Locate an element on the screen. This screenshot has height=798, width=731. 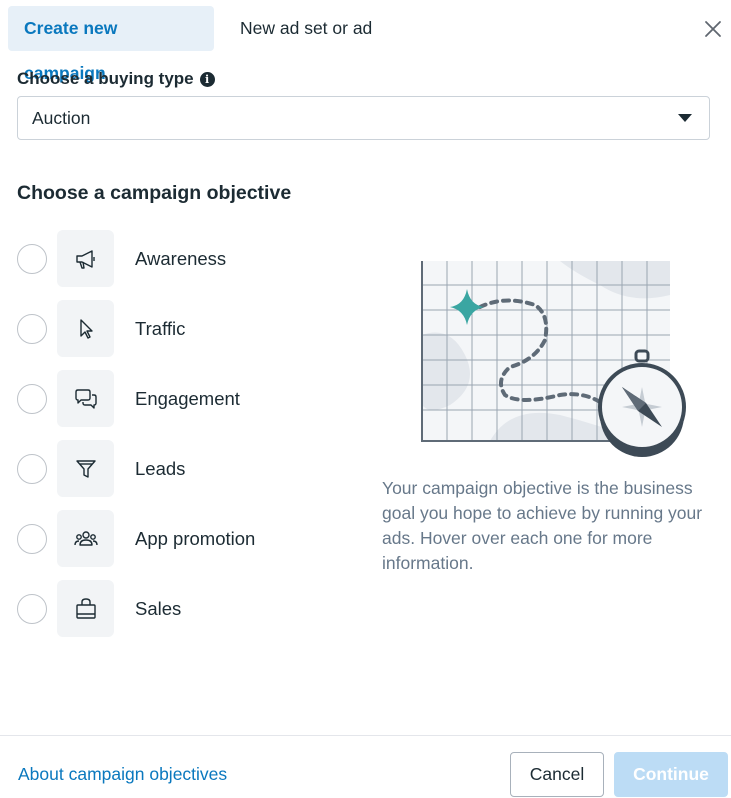
chat-bubbles-icon is located at coordinates (85, 398).